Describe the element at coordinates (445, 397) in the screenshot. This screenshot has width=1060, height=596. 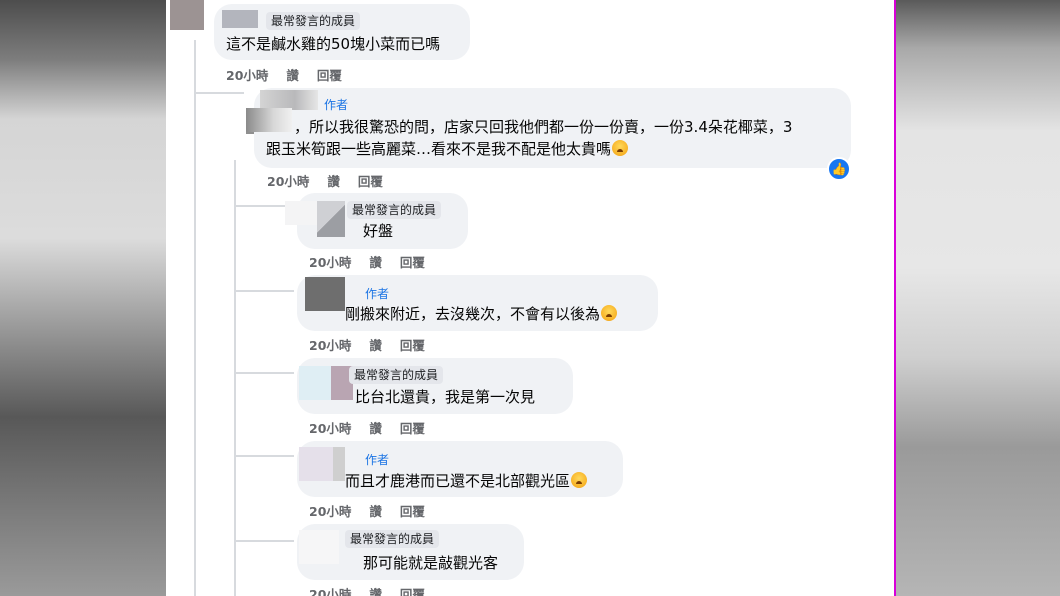
I see `comment-text: 比台北還貴，我是第一次見` at that location.